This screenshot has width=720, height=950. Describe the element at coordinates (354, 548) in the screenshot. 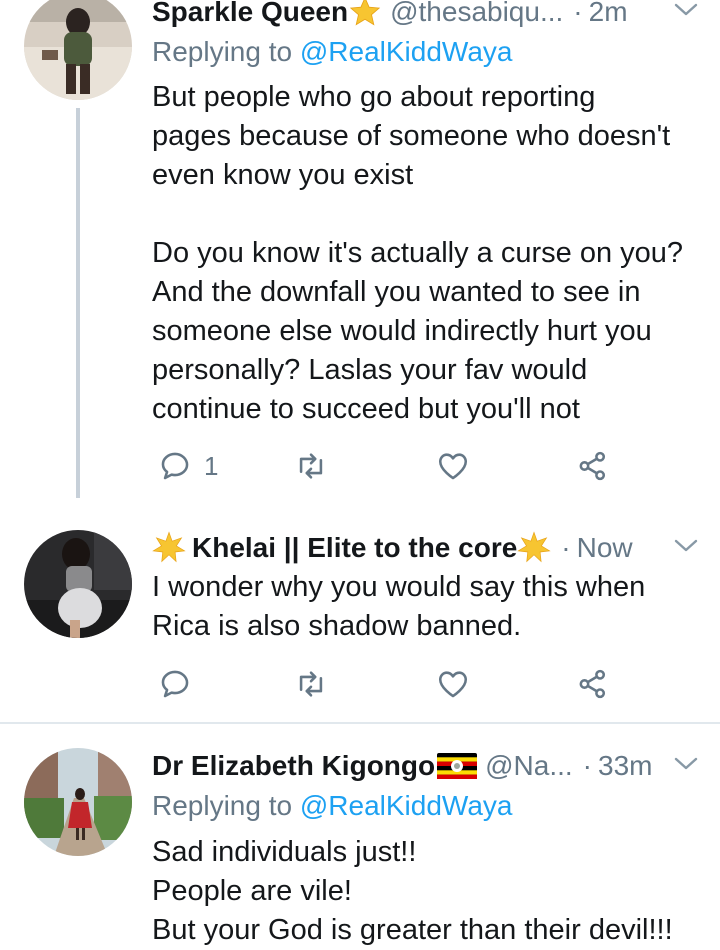

I see `display-name: Khelai || Elite to the core` at that location.